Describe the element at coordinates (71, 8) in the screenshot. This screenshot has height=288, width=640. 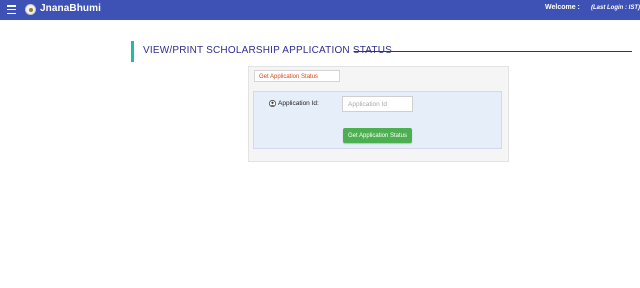
I see `brand-name: JnanaBhumi` at that location.